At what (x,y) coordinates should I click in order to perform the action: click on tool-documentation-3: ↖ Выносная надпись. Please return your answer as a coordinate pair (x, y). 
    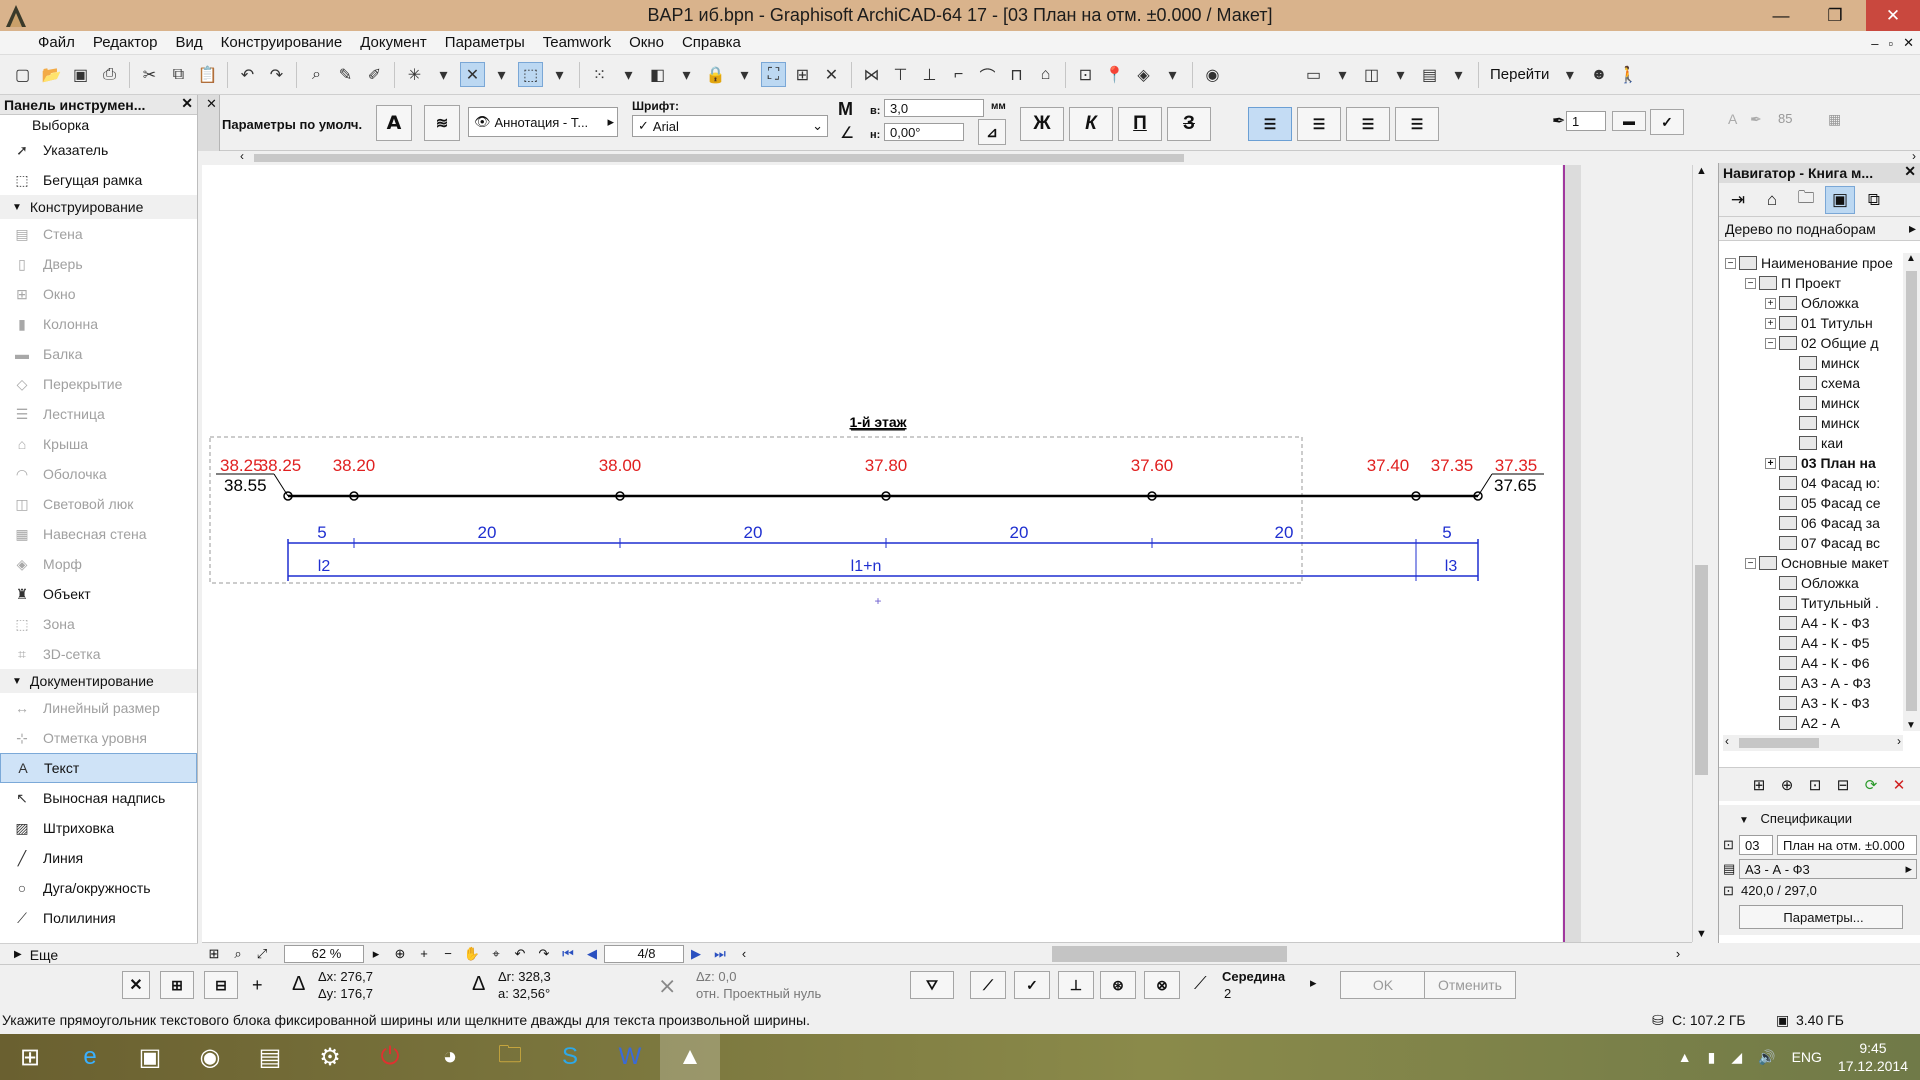
    Looking at the image, I should click on (98, 798).